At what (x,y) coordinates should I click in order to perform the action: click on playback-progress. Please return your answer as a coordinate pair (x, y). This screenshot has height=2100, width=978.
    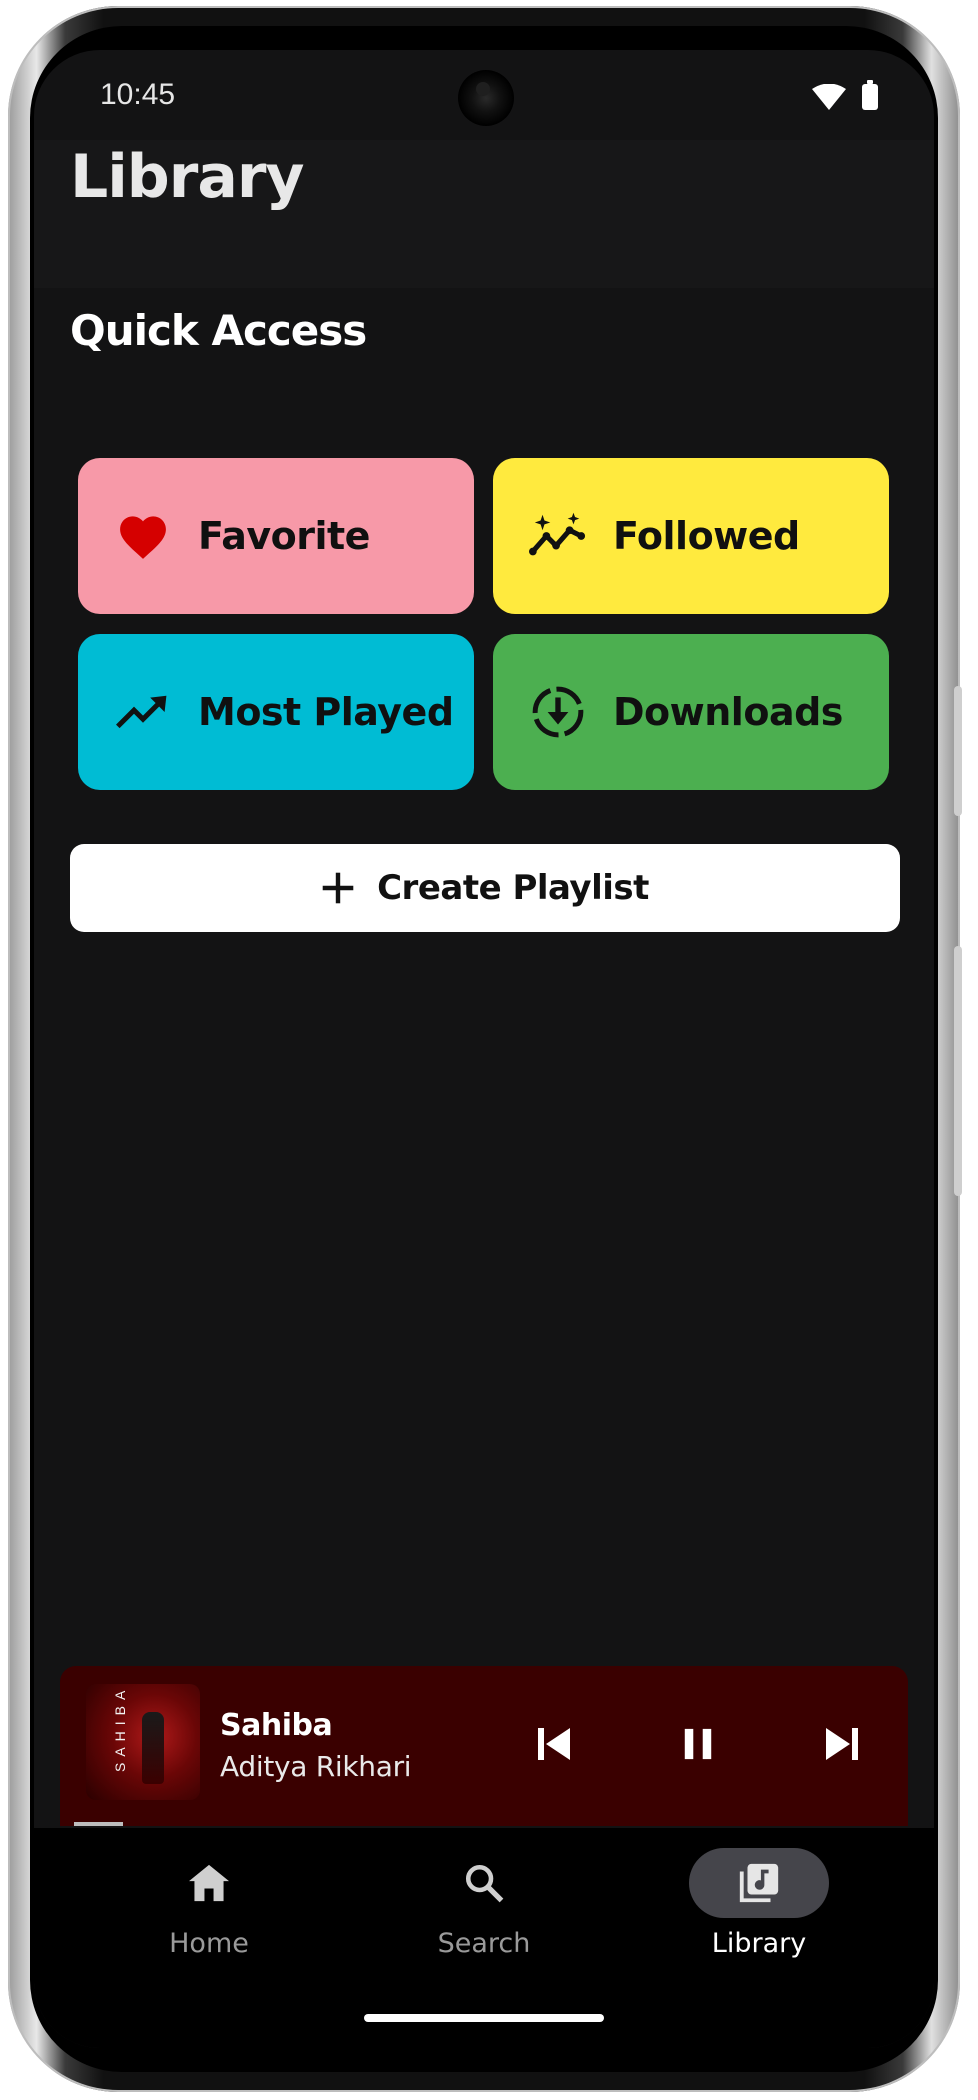
    Looking at the image, I should click on (484, 1824).